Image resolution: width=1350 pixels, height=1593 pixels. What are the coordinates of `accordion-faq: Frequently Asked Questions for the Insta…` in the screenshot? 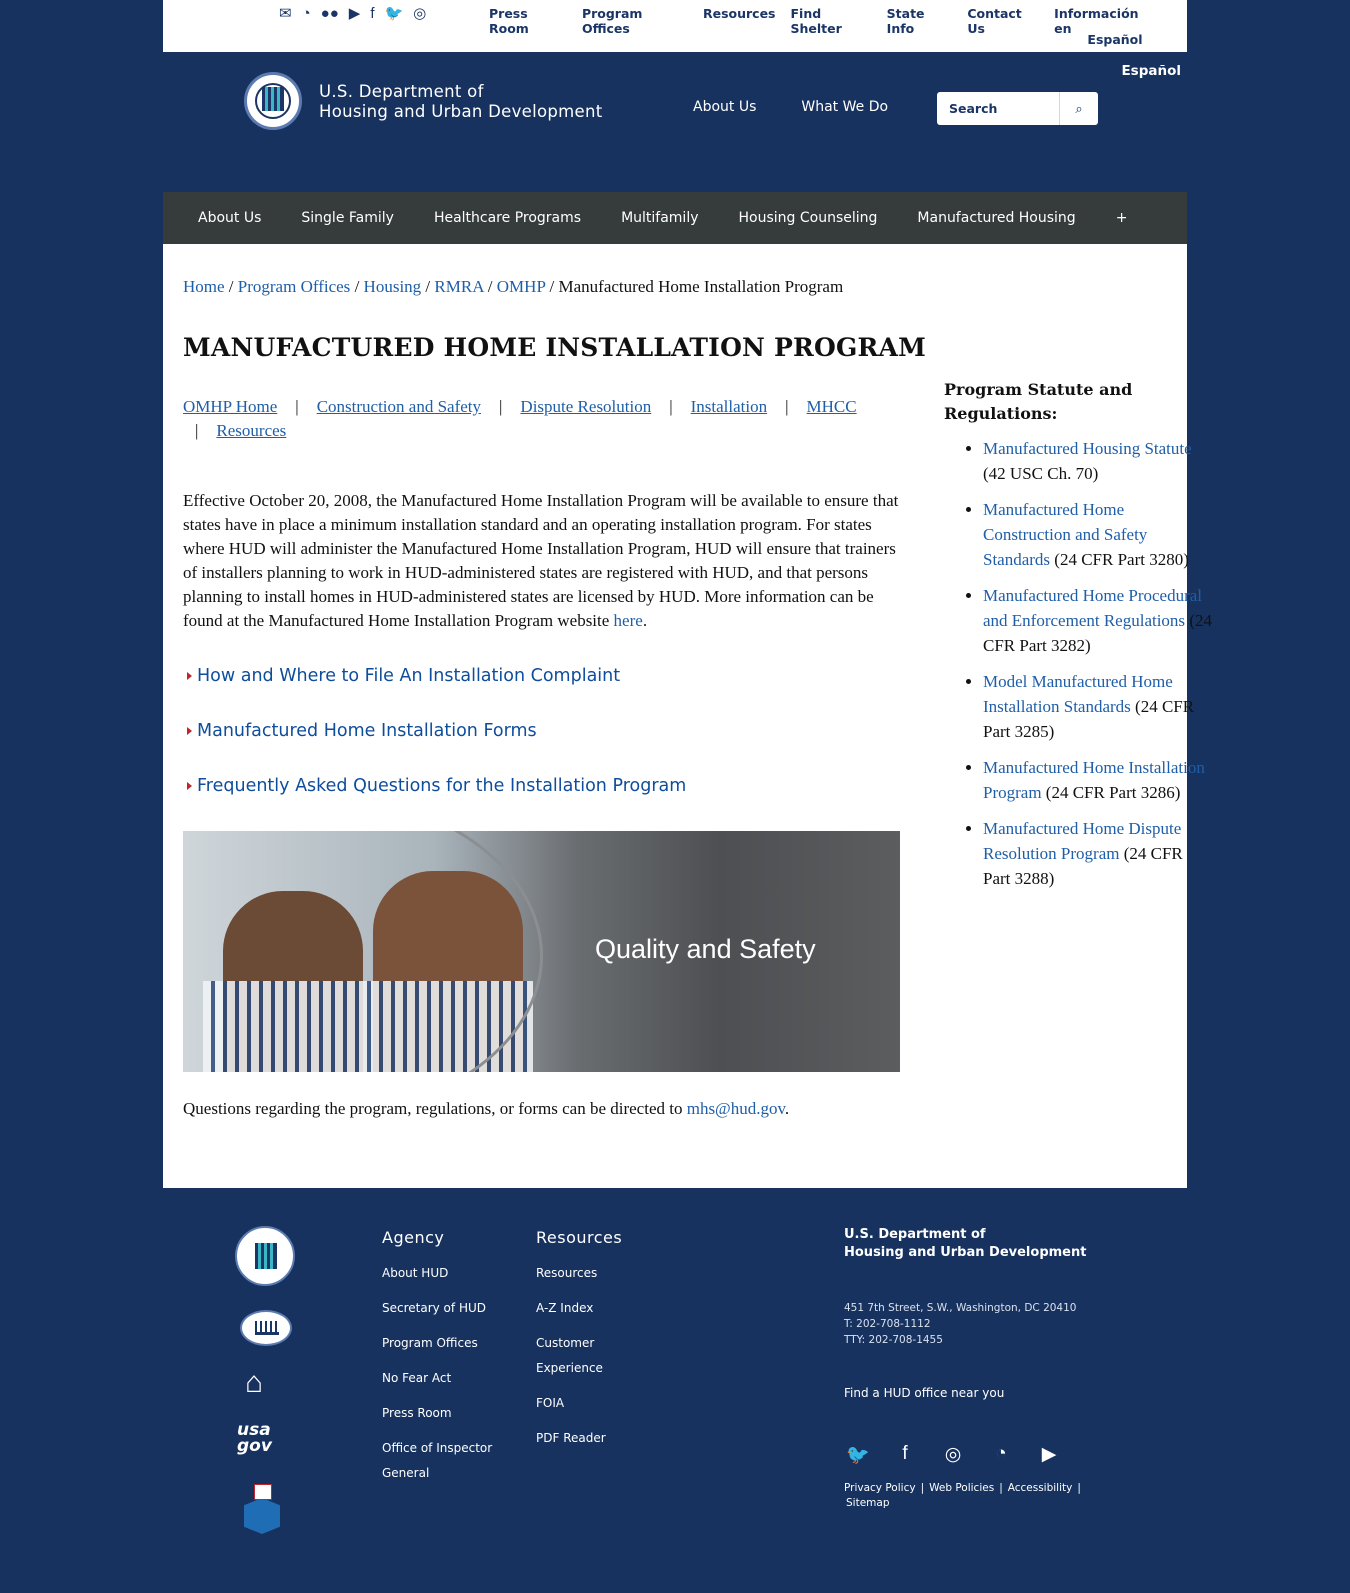 It's located at (436, 786).